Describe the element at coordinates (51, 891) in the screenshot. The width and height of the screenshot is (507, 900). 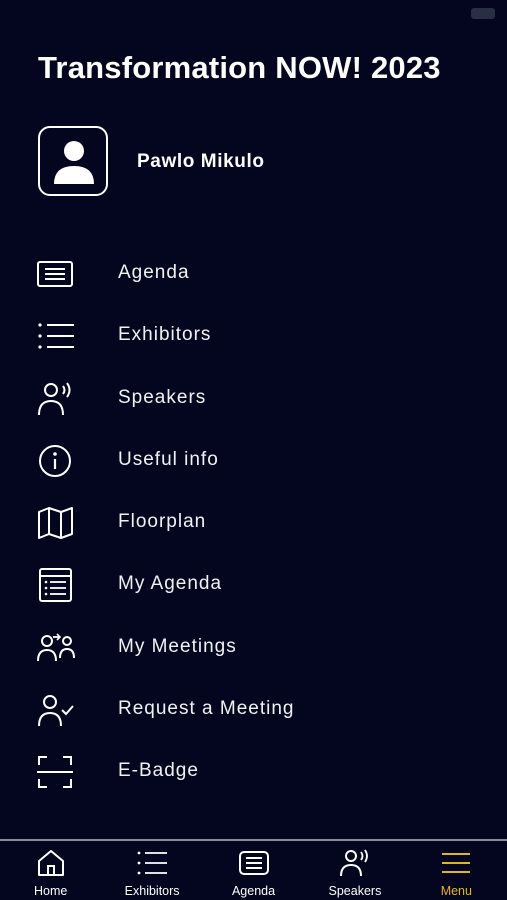
I see `tab-label: Home` at that location.